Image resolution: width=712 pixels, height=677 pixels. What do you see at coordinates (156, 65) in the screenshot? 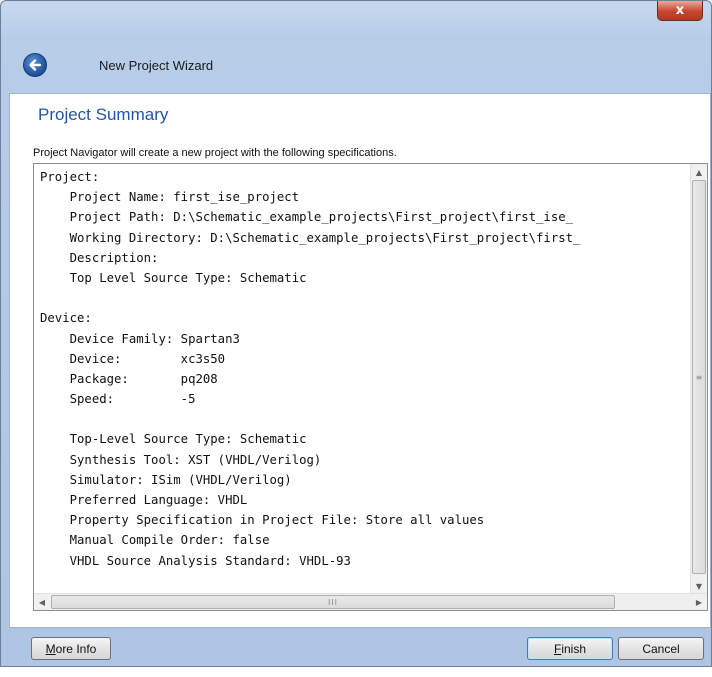
I see `window-title: New Project Wizard` at bounding box center [156, 65].